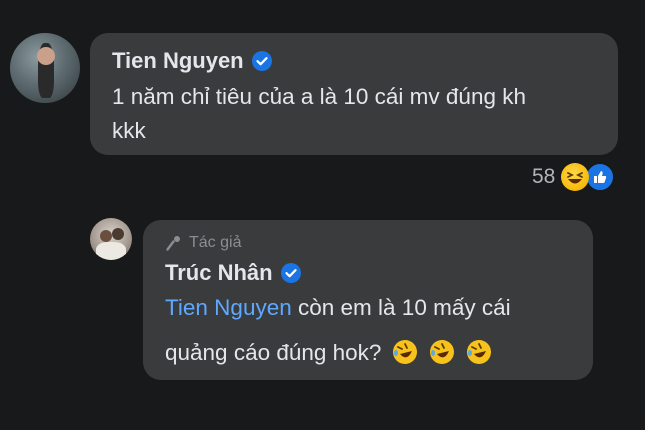 The width and height of the screenshot is (645, 430). What do you see at coordinates (45, 68) in the screenshot?
I see `commenter-avatar` at bounding box center [45, 68].